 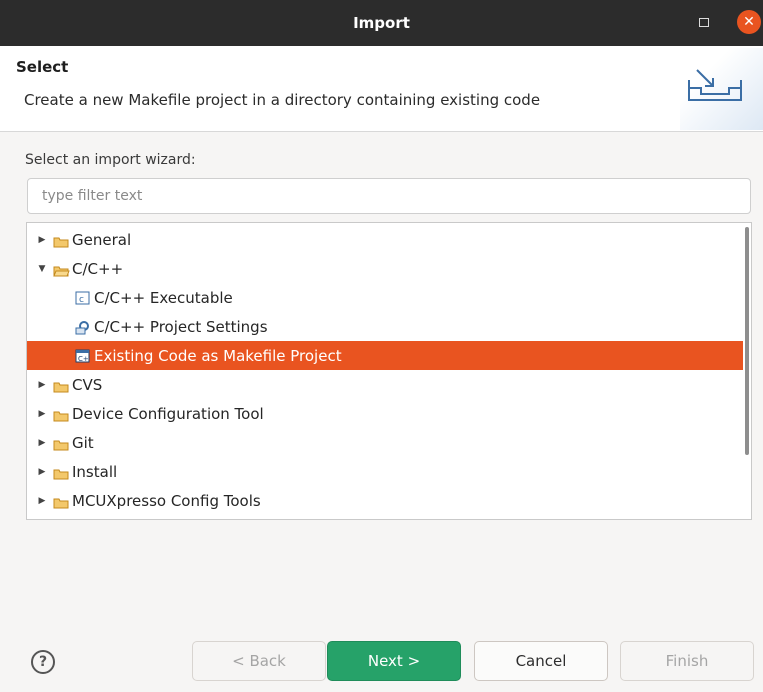 I want to click on tree-scrollbar, so click(x=747, y=341).